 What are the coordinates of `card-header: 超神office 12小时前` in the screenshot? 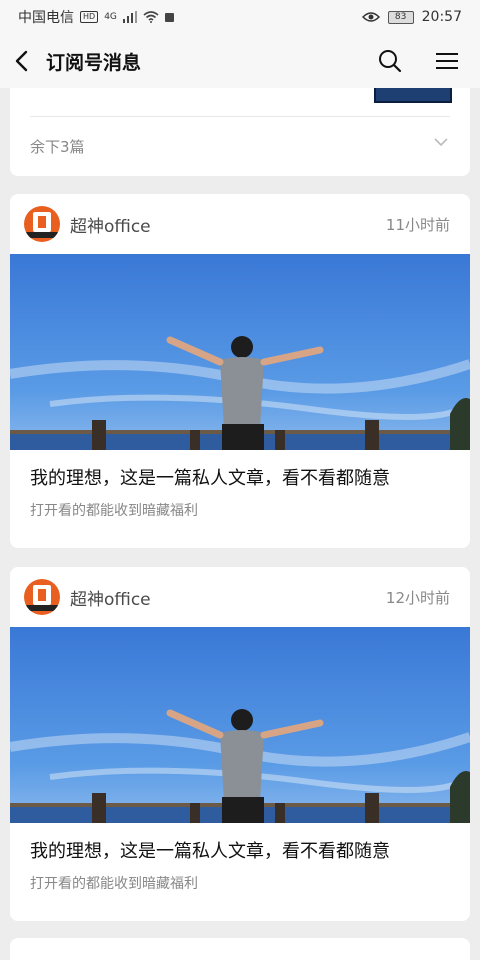 It's located at (240, 597).